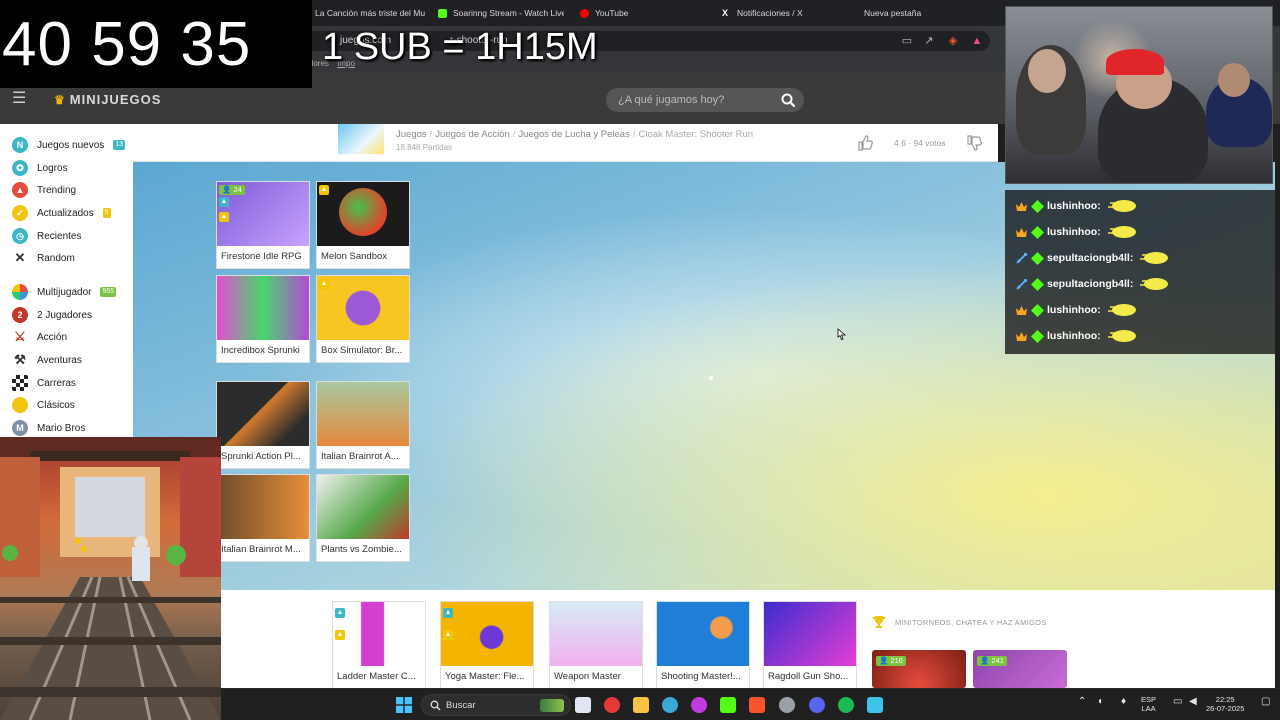 The width and height of the screenshot is (1280, 720). What do you see at coordinates (1177, 702) in the screenshot?
I see `monitor-icon: ▭` at bounding box center [1177, 702].